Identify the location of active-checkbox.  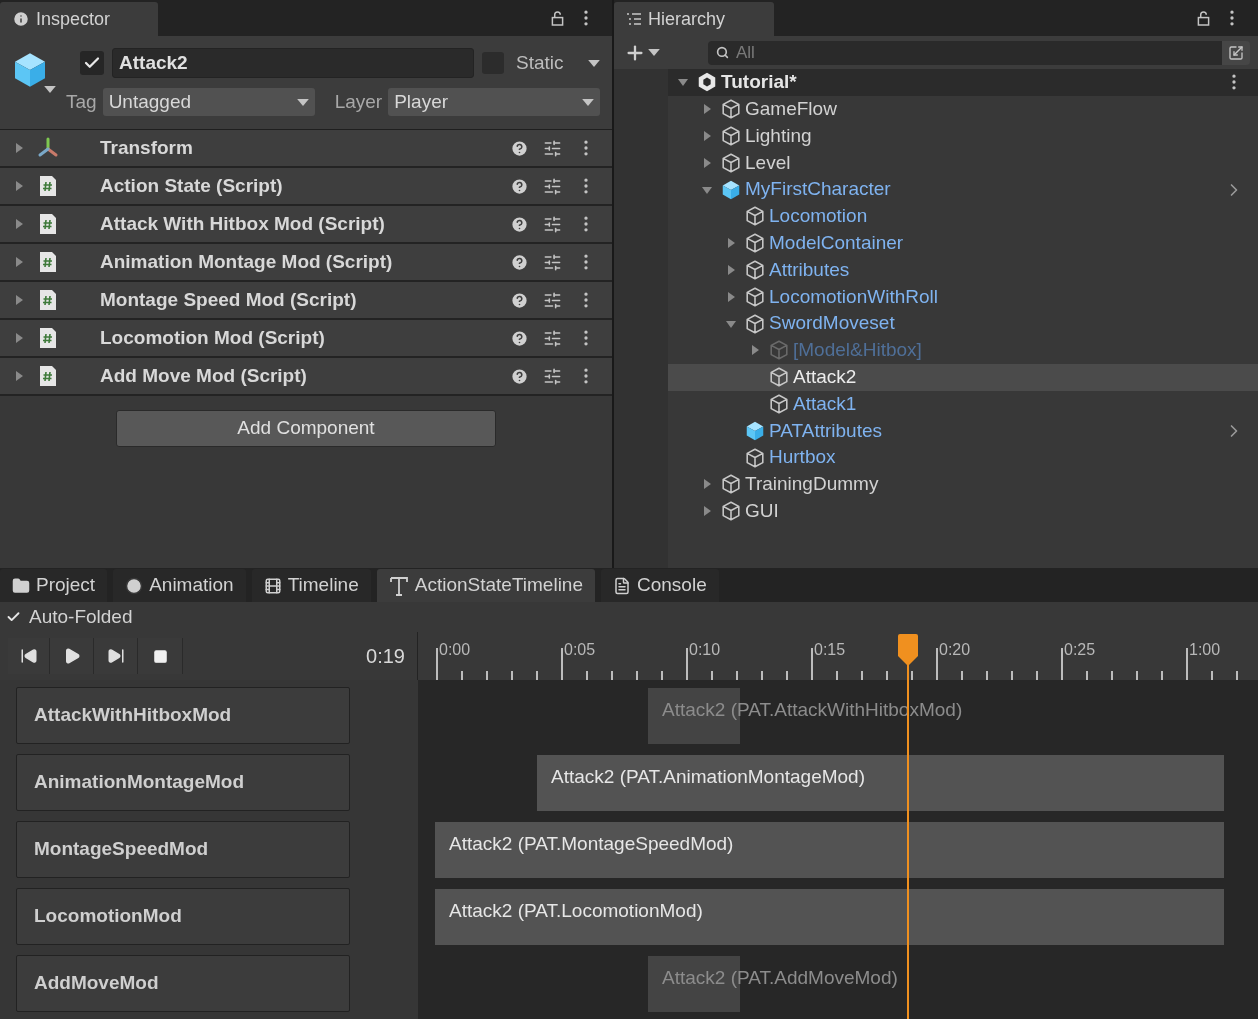
(92, 63).